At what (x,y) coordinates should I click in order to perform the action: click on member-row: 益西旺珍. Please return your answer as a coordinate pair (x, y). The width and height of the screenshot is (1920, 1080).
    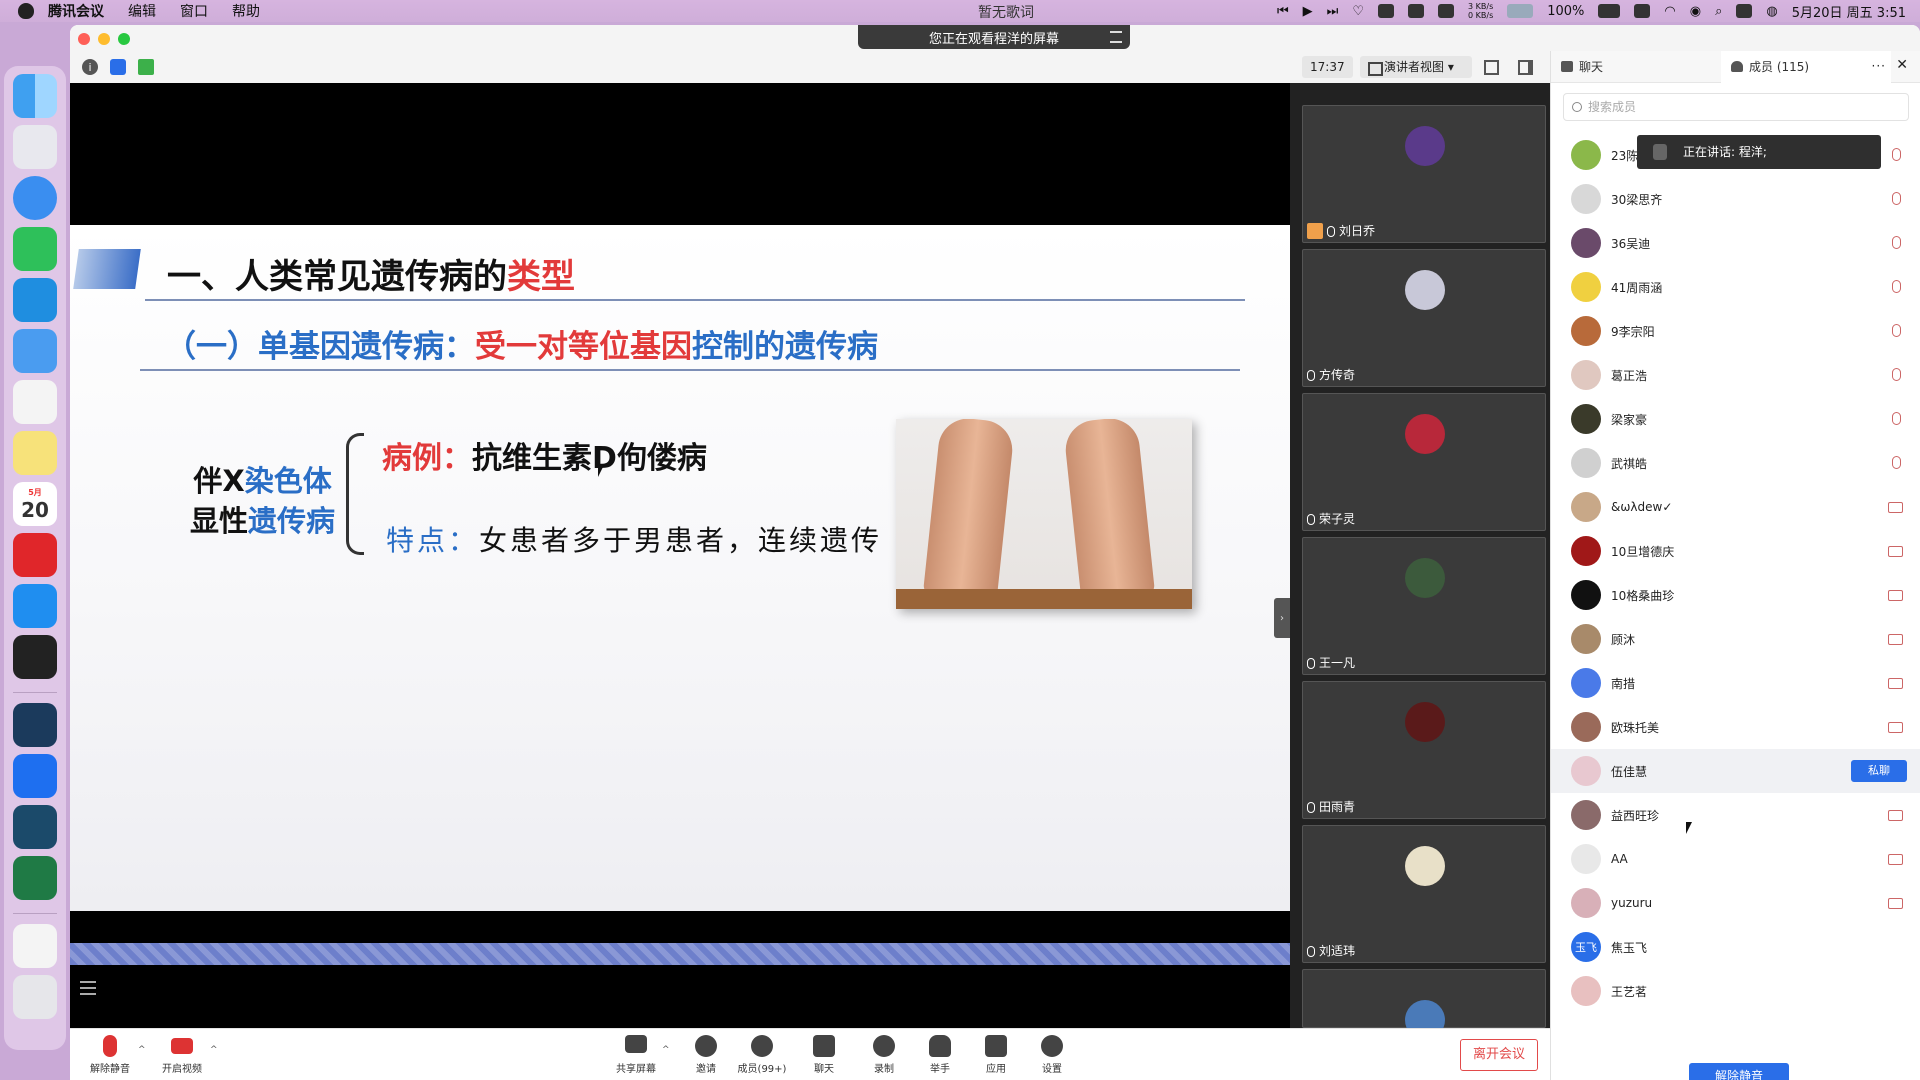
    Looking at the image, I should click on (1735, 815).